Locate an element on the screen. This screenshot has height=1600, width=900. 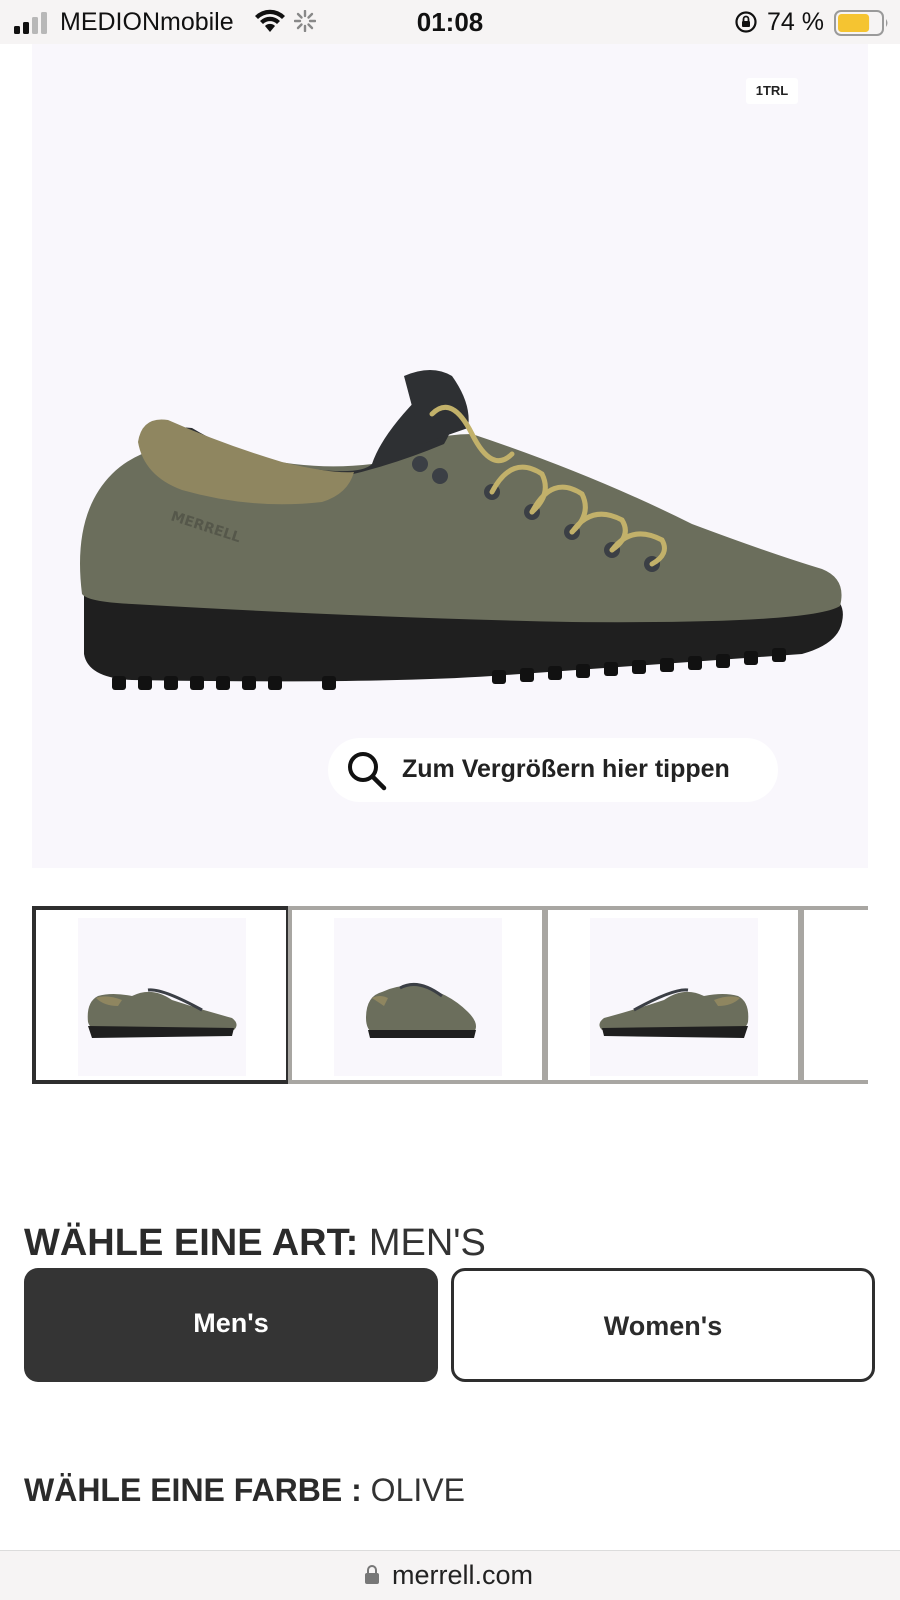
color-heading-label: WÄHLE EINE FARBE : is located at coordinates (193, 1490).